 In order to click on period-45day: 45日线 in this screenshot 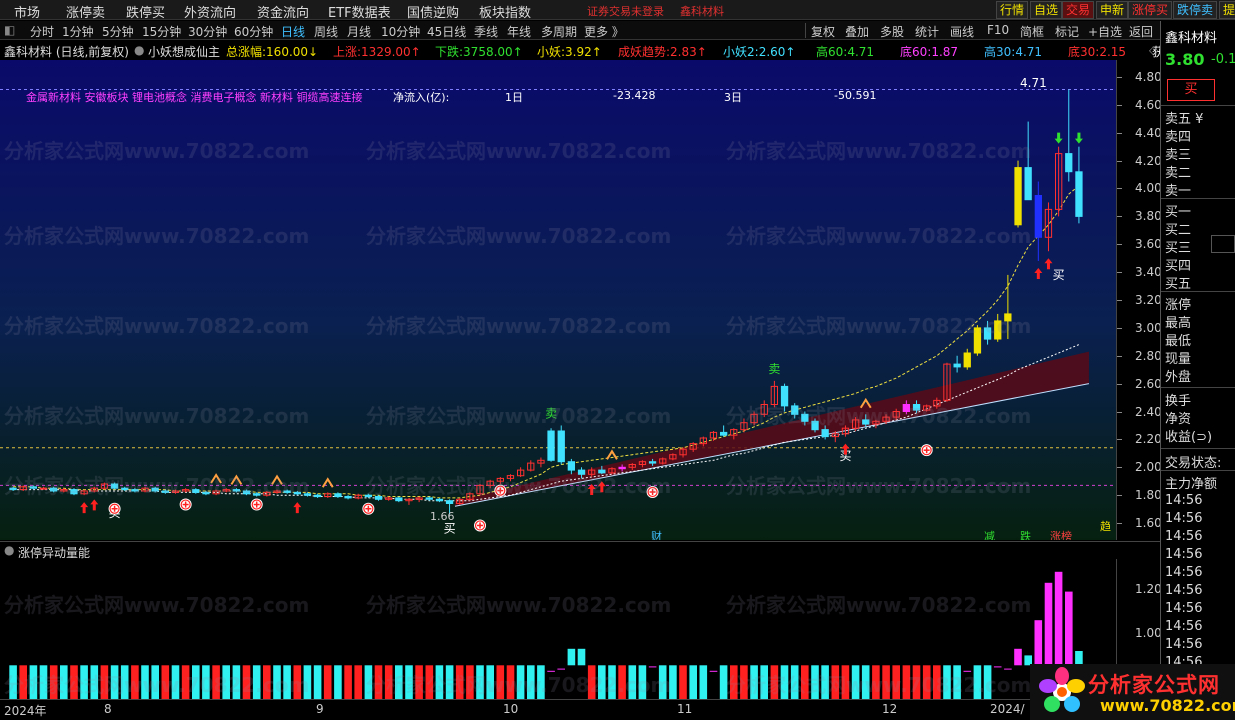, I will do `click(446, 31)`.